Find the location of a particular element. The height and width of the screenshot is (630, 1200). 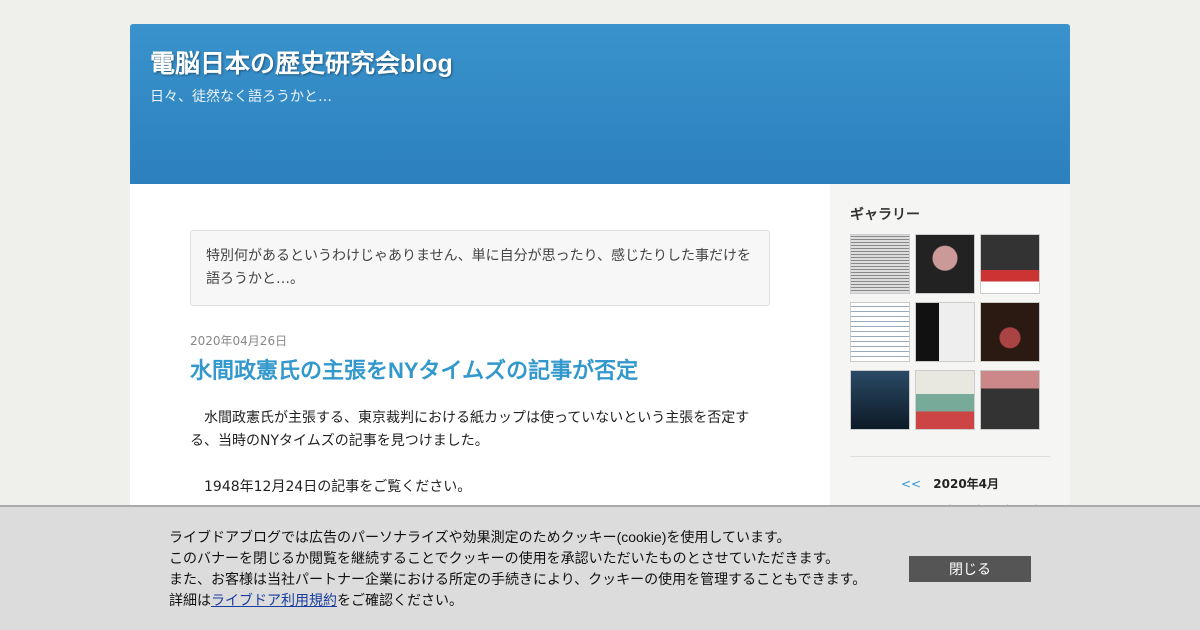

gallery-title: ギャラリー is located at coordinates (885, 215).